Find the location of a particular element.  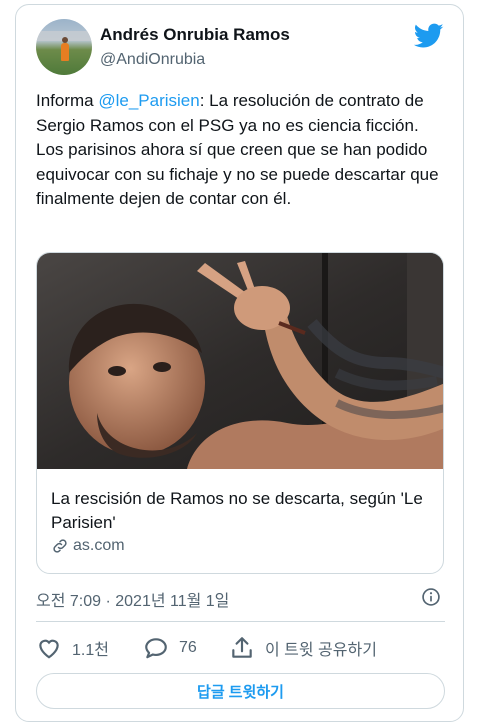

share-action: 이 트윗 공유하기 is located at coordinates (303, 648).